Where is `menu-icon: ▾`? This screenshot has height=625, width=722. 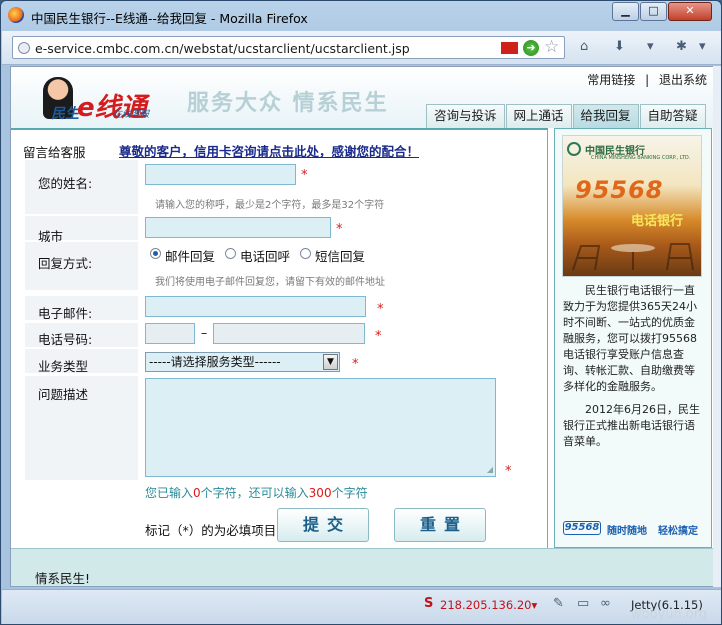 menu-icon: ▾ is located at coordinates (702, 46).